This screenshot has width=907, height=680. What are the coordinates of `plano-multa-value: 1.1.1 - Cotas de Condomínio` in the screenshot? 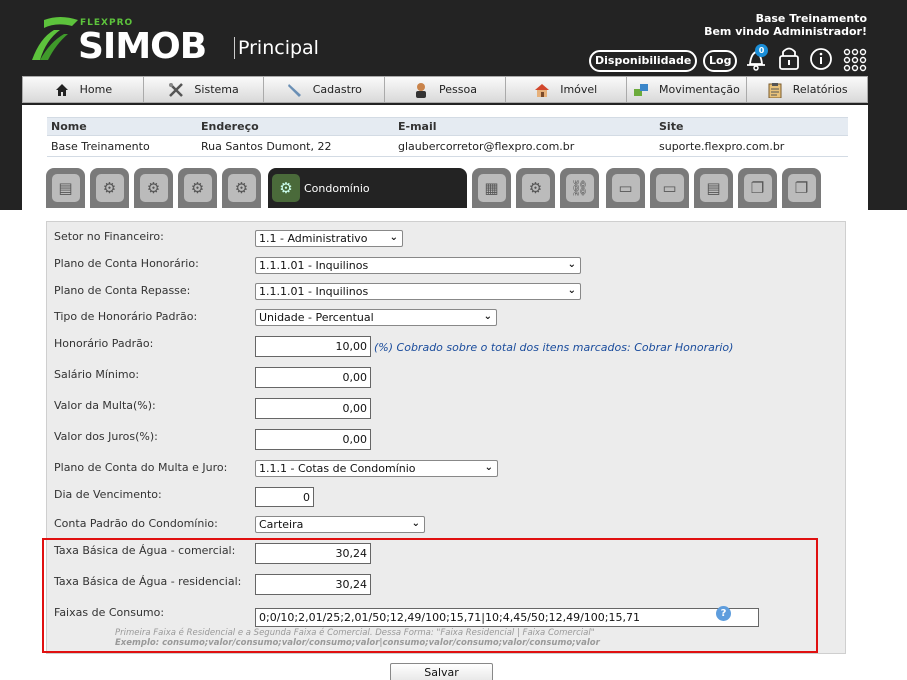 It's located at (337, 468).